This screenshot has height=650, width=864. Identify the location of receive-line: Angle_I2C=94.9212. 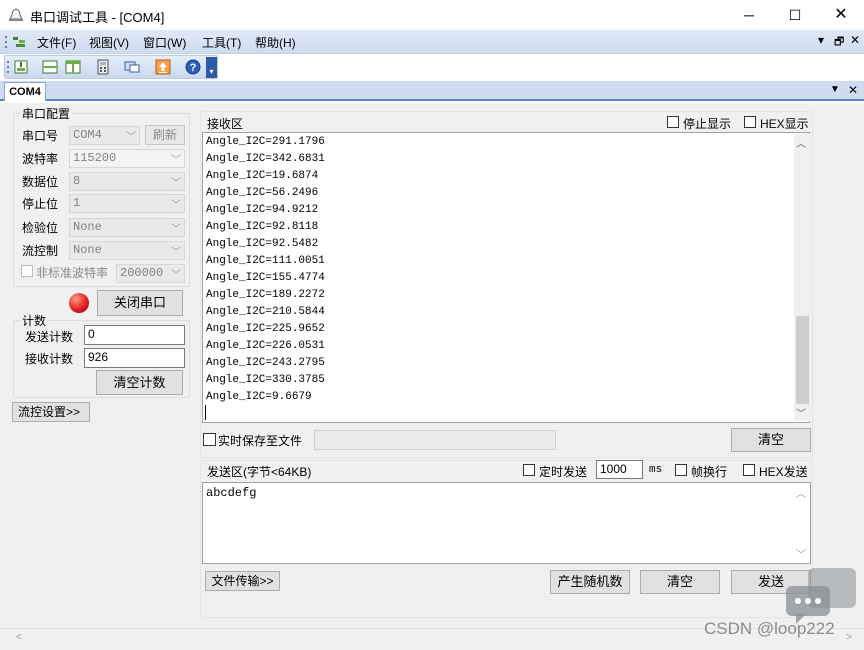
(262, 210).